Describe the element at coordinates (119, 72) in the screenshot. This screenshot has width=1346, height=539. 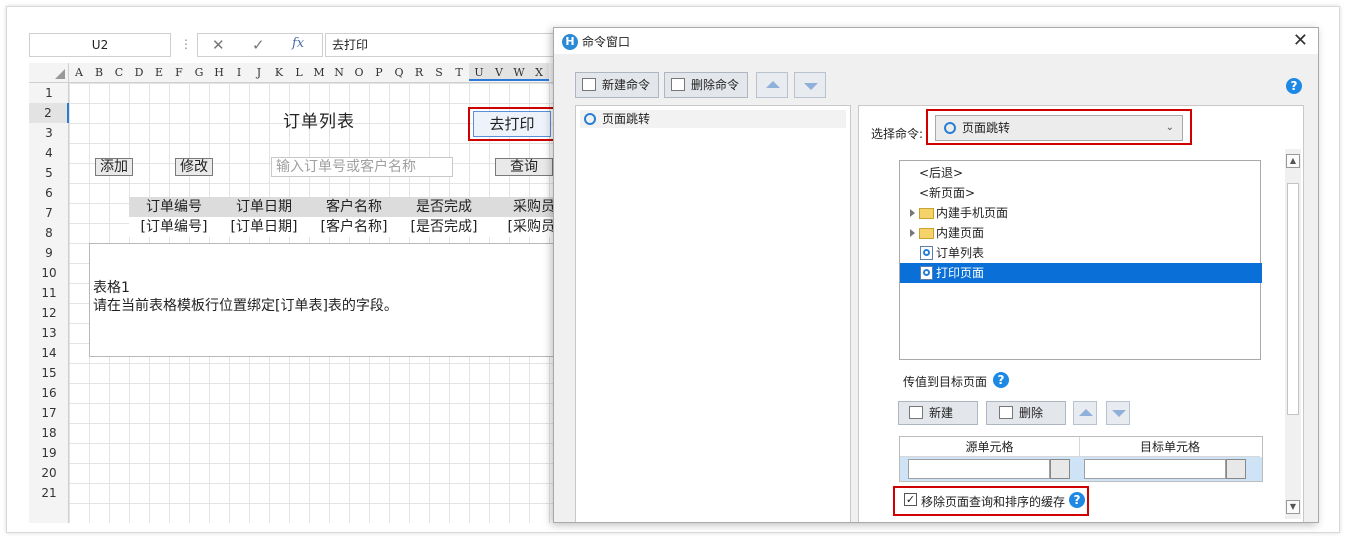
I see `column-header-c: C` at that location.